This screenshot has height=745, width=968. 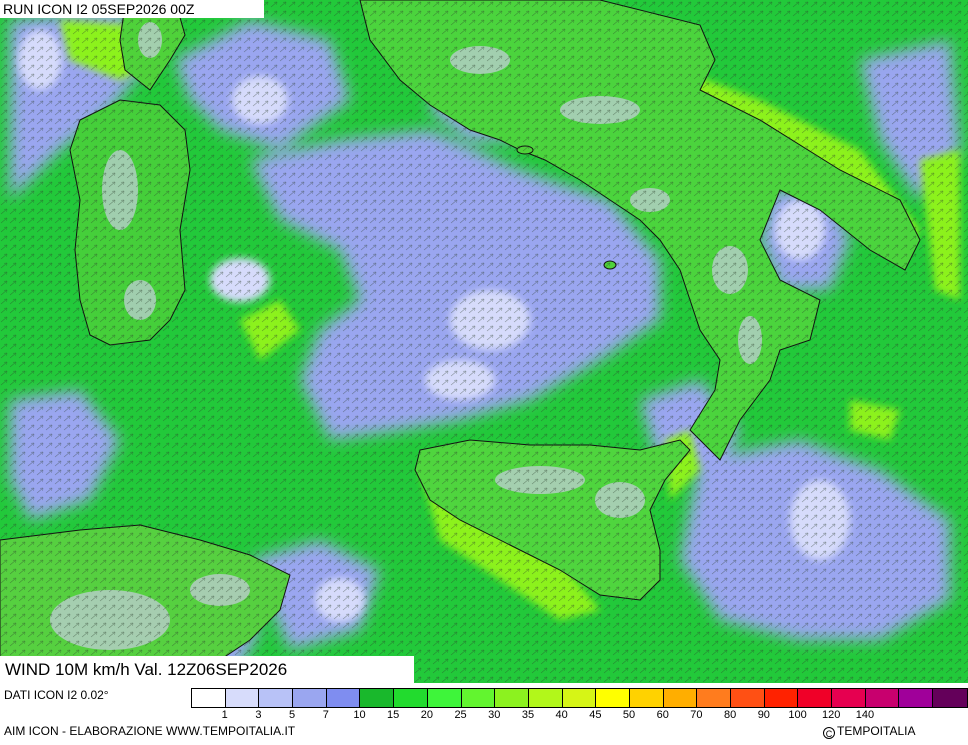 What do you see at coordinates (426, 715) in the screenshot?
I see `legend-label: 20` at bounding box center [426, 715].